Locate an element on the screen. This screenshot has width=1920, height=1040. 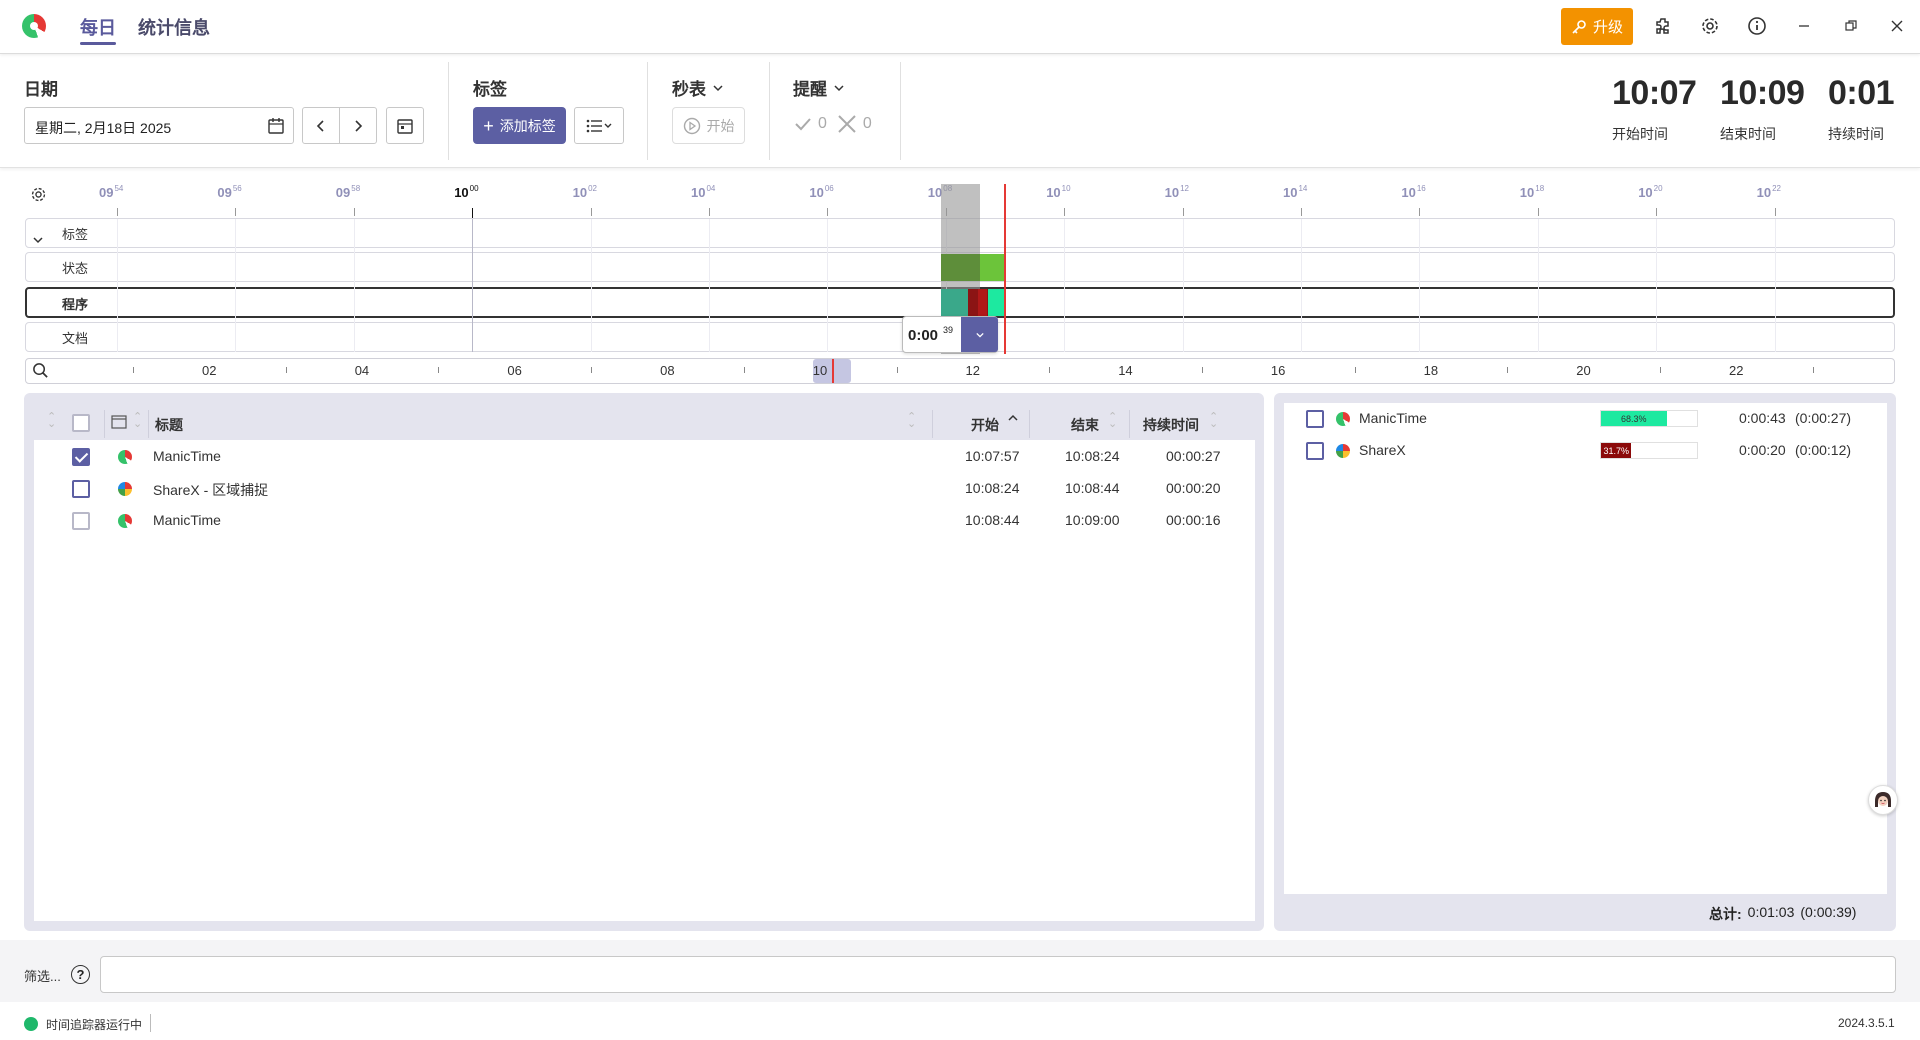
column-header-end: 结束 is located at coordinates (1085, 425).